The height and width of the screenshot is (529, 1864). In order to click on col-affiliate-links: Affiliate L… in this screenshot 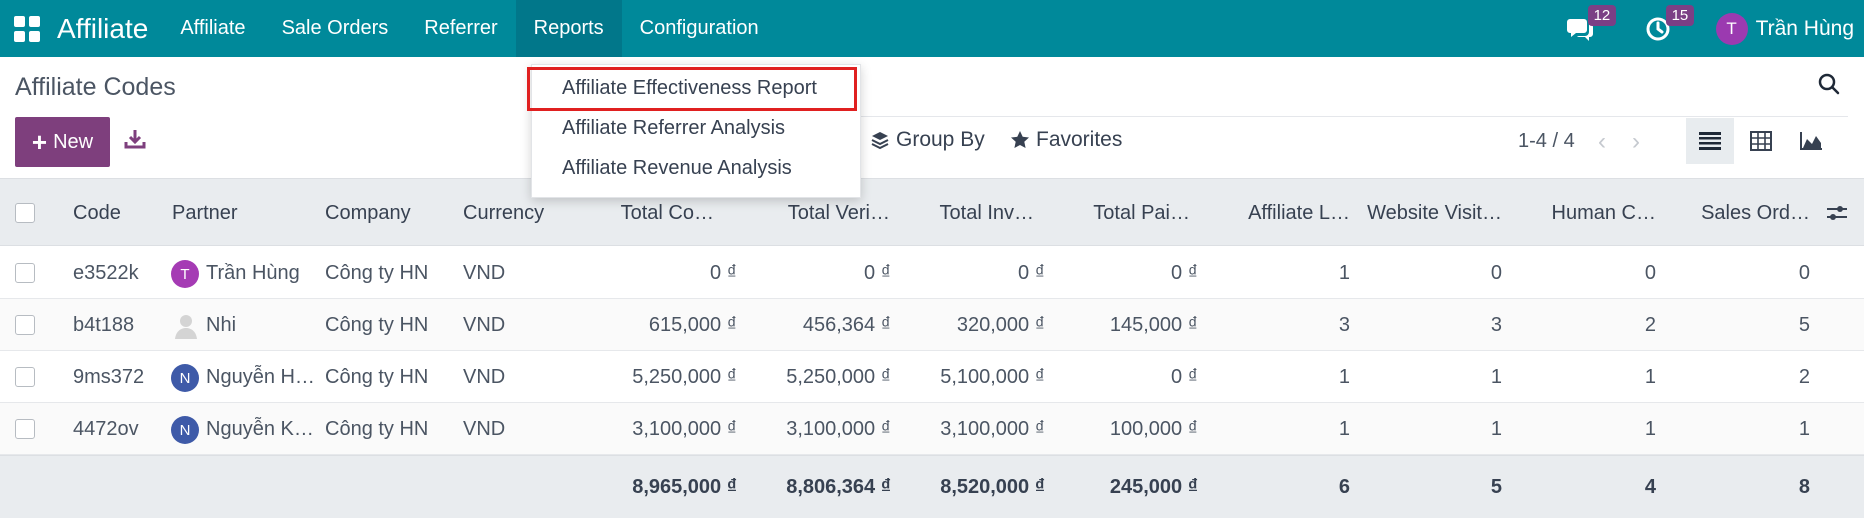, I will do `click(1285, 213)`.